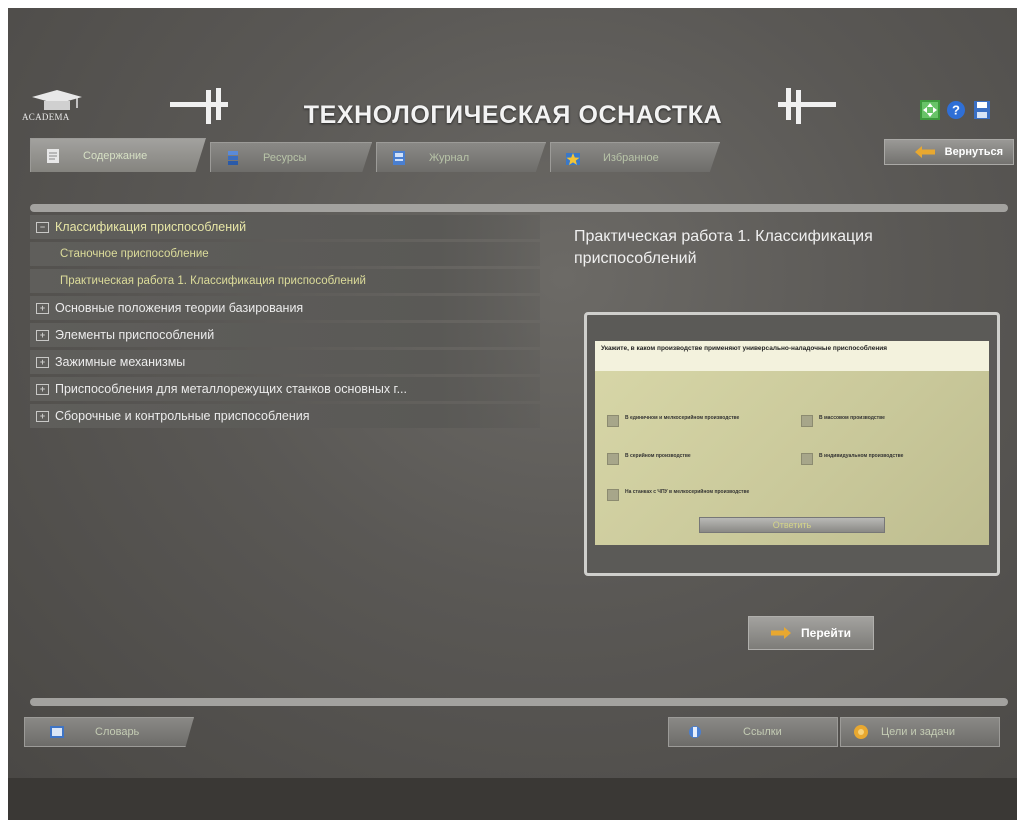 This screenshot has height=823, width=1025. I want to click on save-icon, so click(982, 110).